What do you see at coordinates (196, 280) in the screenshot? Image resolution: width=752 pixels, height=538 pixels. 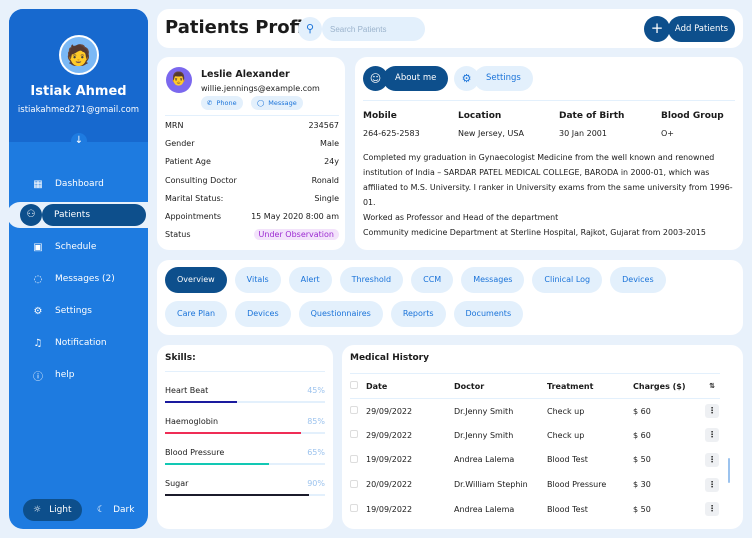 I see `tab-overview: Overview` at bounding box center [196, 280].